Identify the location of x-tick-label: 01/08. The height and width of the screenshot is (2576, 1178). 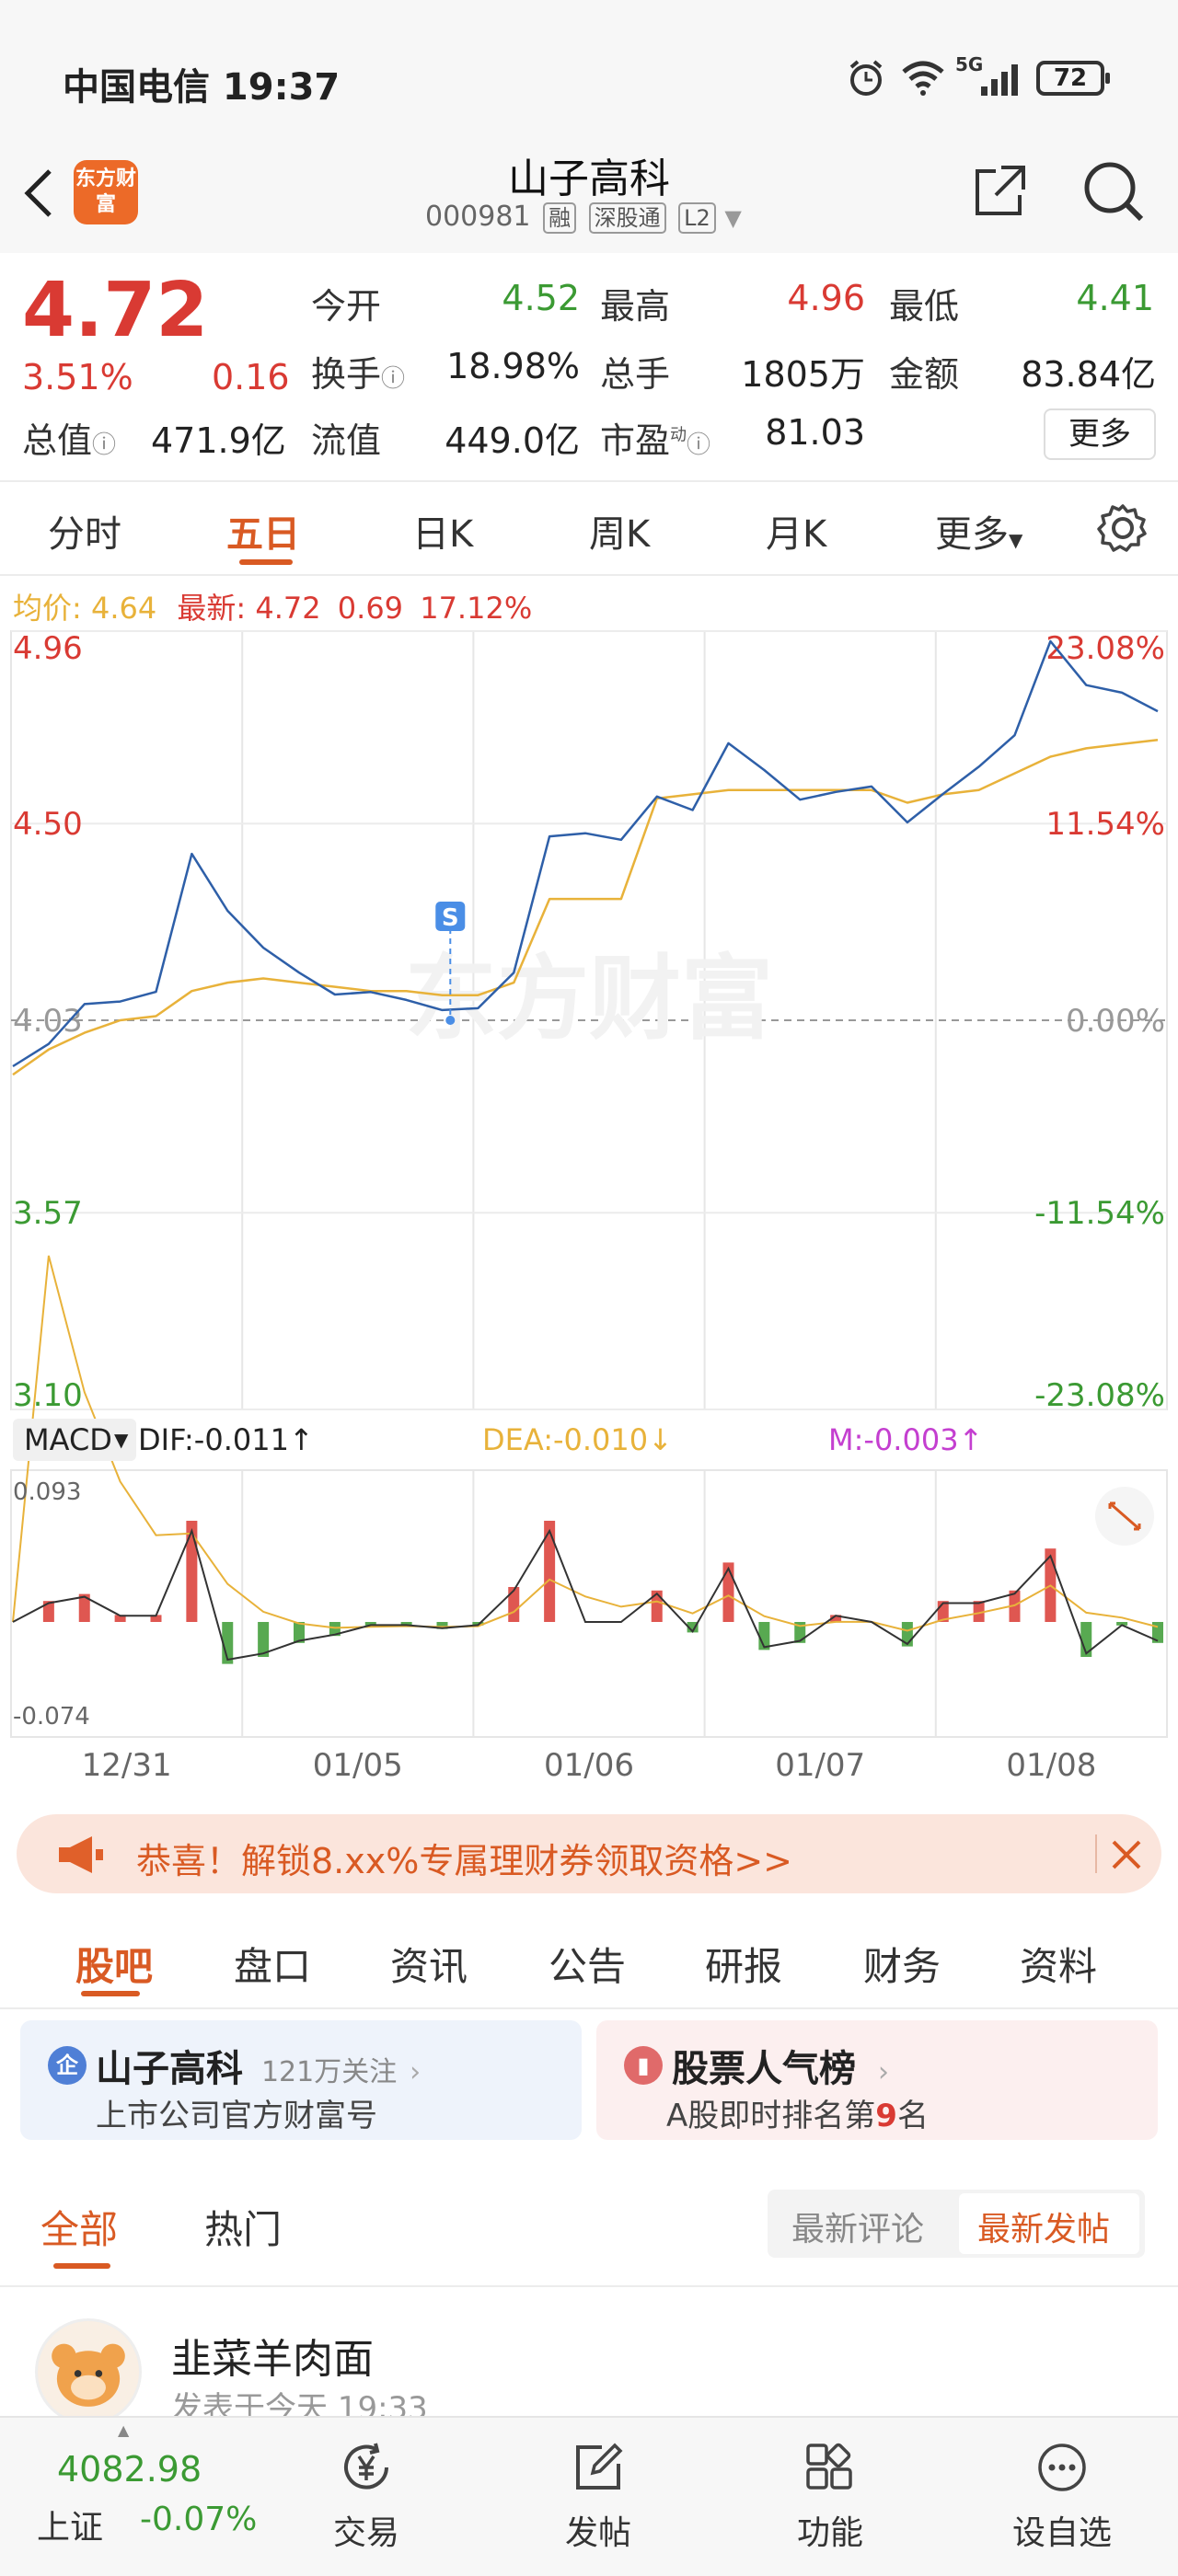
(1051, 1765).